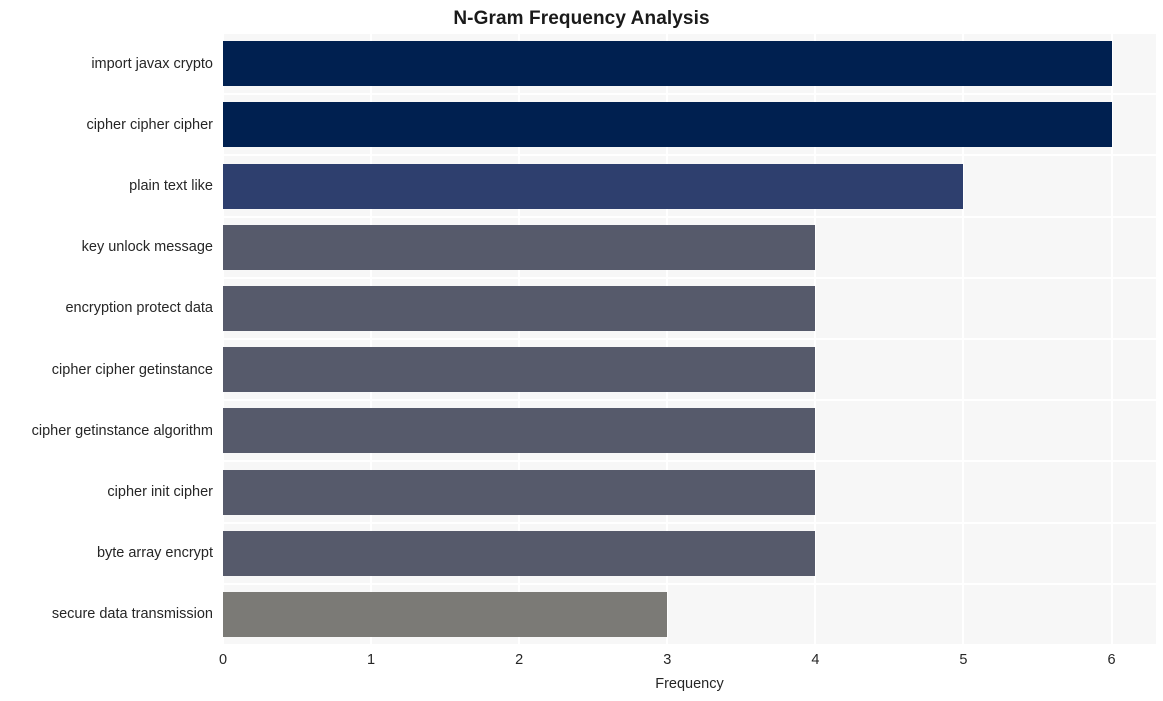  Describe the element at coordinates (1111, 660) in the screenshot. I see `x-axis-tick-label: 6` at that location.